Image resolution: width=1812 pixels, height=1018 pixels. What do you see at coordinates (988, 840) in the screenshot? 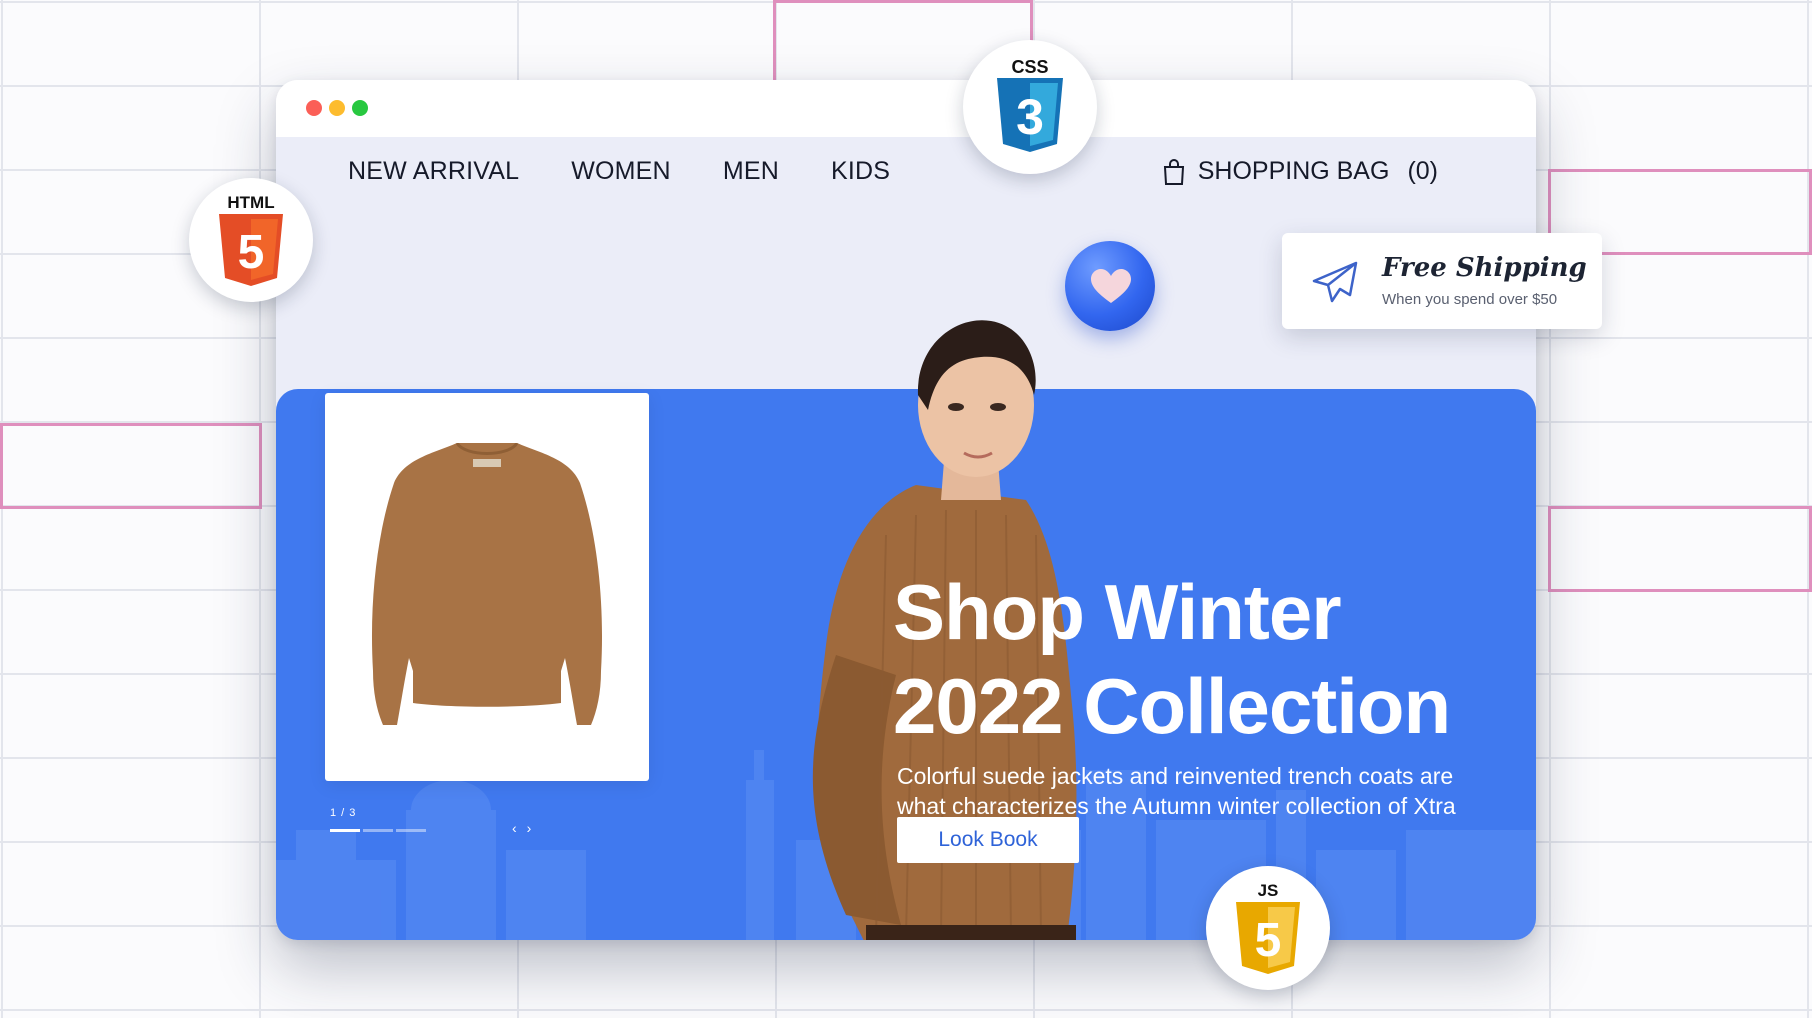
I see `look-book-button: Look Book` at bounding box center [988, 840].